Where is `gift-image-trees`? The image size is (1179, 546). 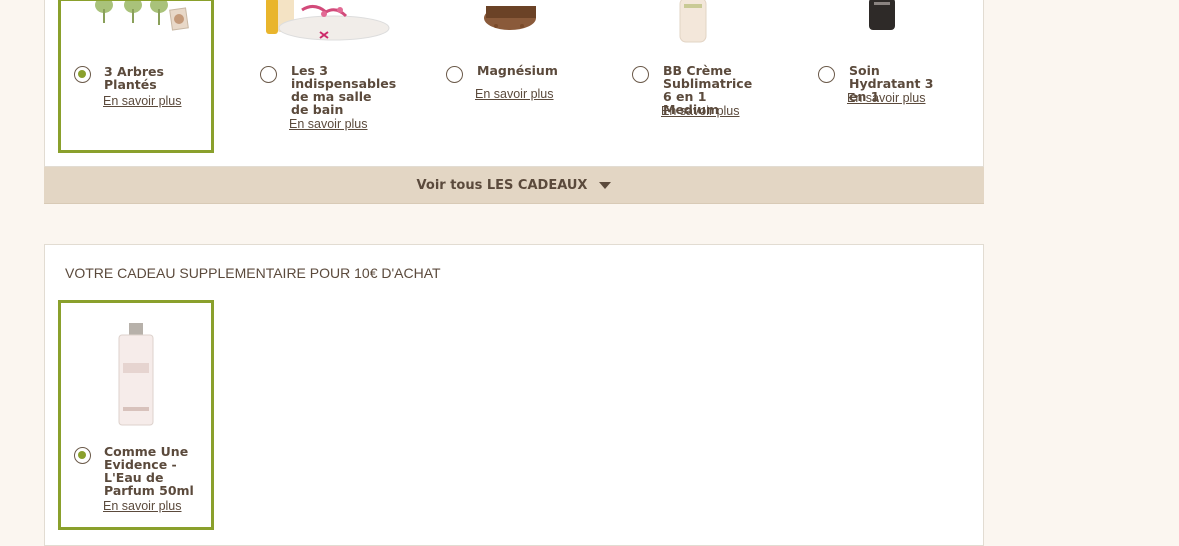
gift-image-trees is located at coordinates (142, 16).